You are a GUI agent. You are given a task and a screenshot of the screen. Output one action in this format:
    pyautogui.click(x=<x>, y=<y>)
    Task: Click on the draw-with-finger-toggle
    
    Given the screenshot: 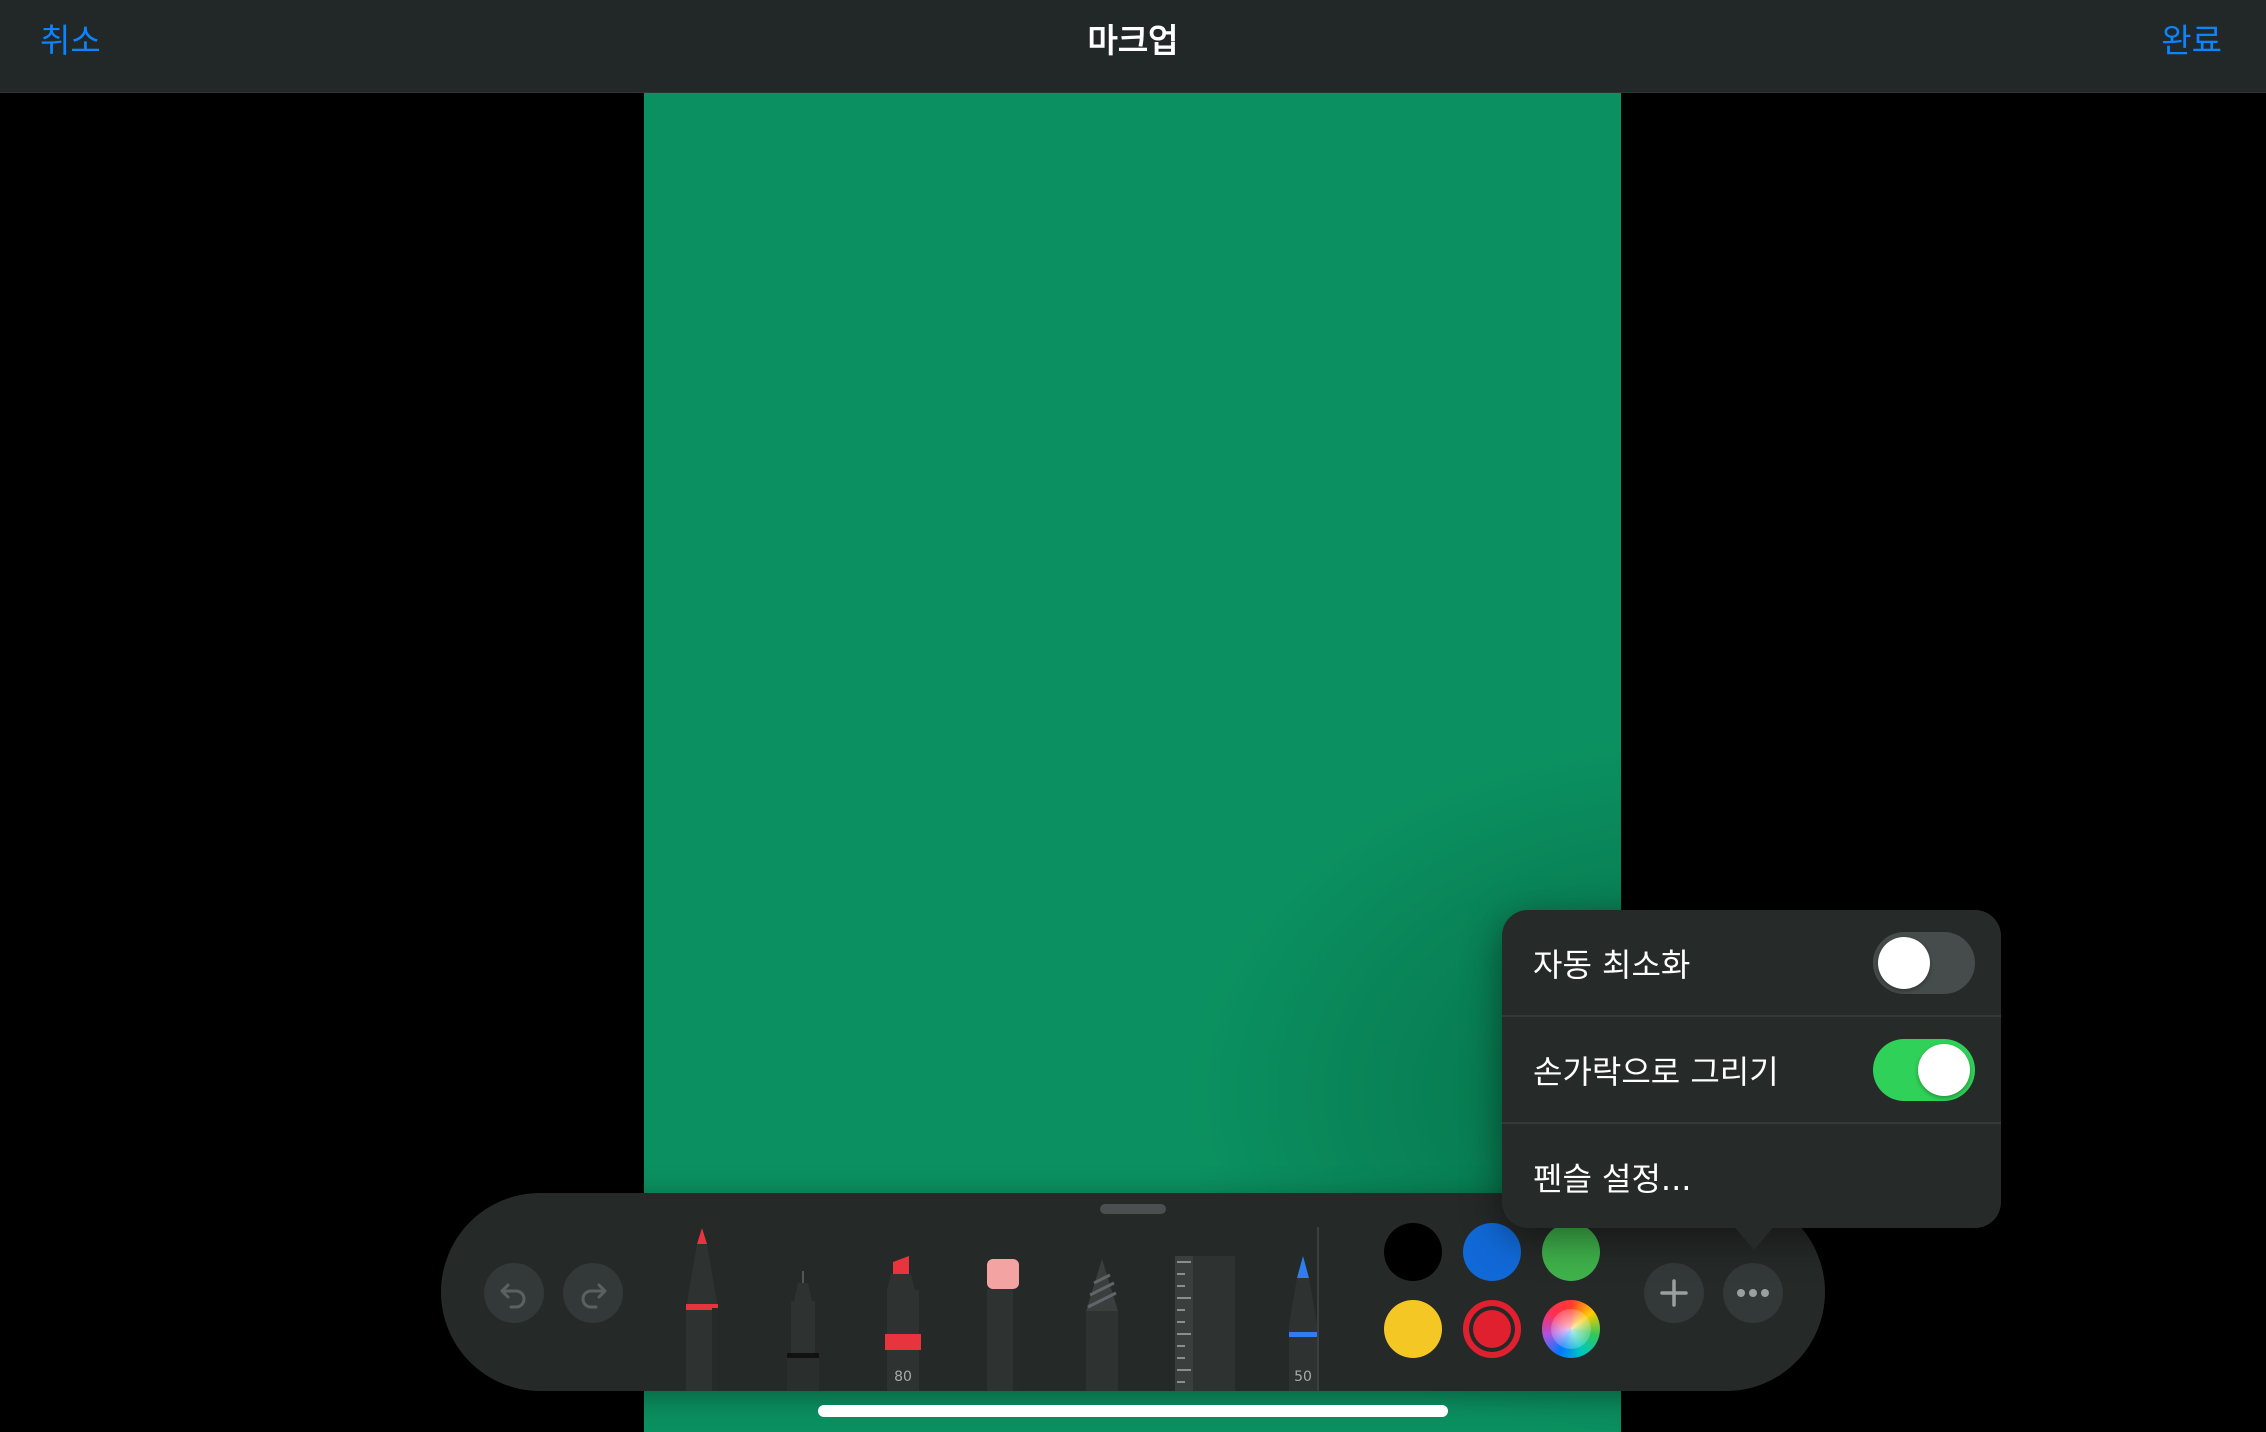 What is the action you would take?
    pyautogui.click(x=1924, y=1070)
    